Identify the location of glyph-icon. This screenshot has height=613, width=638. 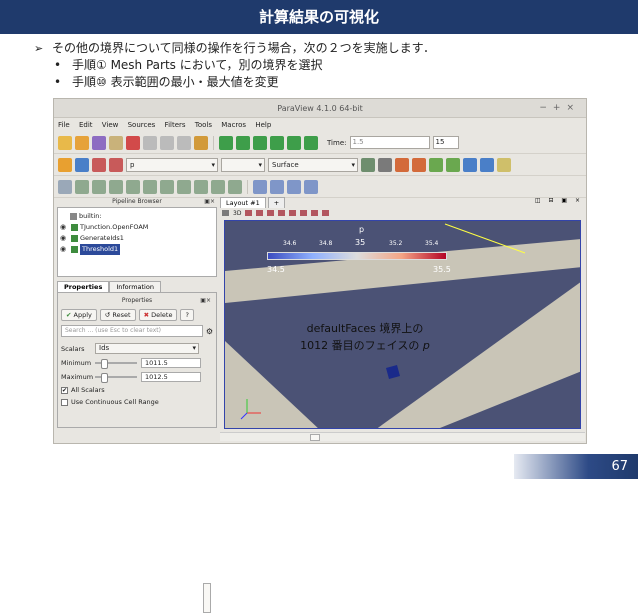
(167, 186).